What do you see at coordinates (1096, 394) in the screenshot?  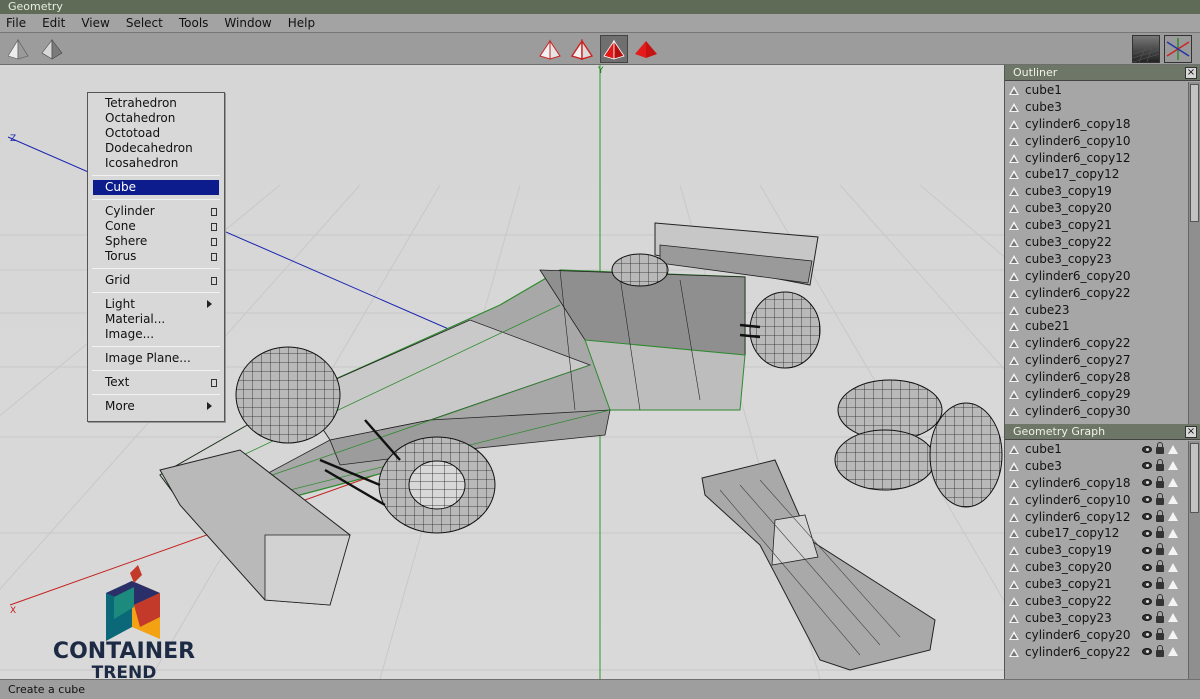 I see `outliner-row: cylinder6_copy29` at bounding box center [1096, 394].